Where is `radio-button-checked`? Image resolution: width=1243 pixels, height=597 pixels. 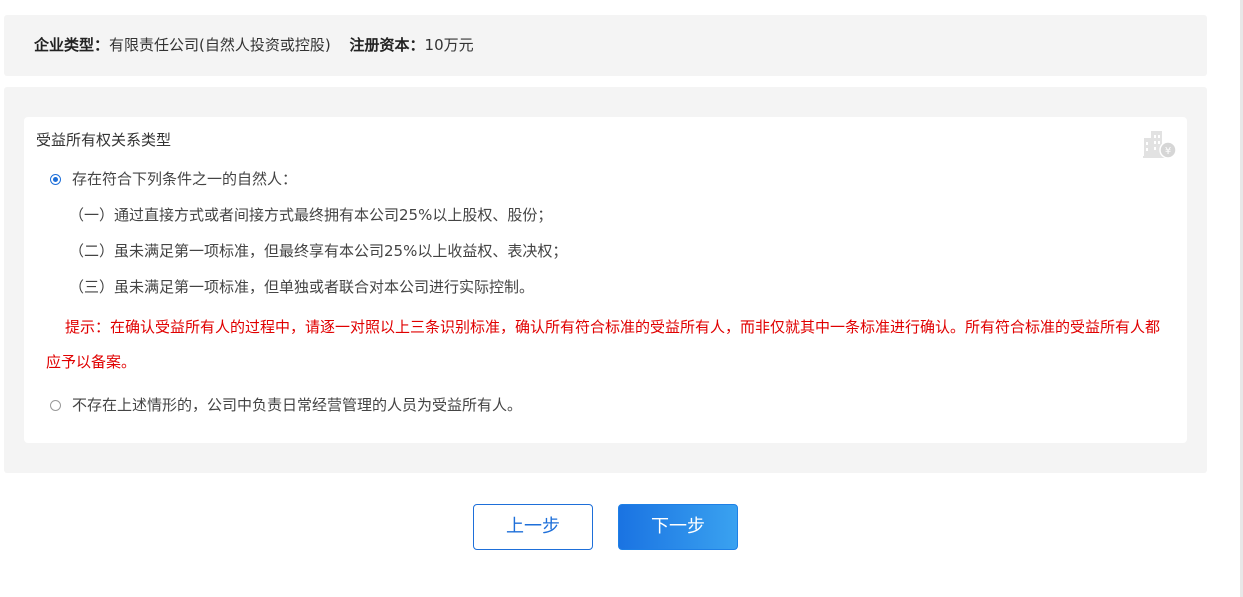
radio-button-checked is located at coordinates (55, 179).